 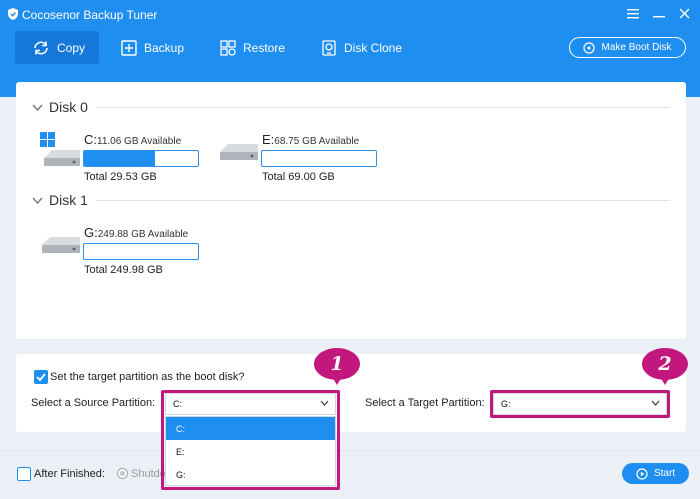 I want to click on partition-g-letter: G:, so click(x=91, y=232).